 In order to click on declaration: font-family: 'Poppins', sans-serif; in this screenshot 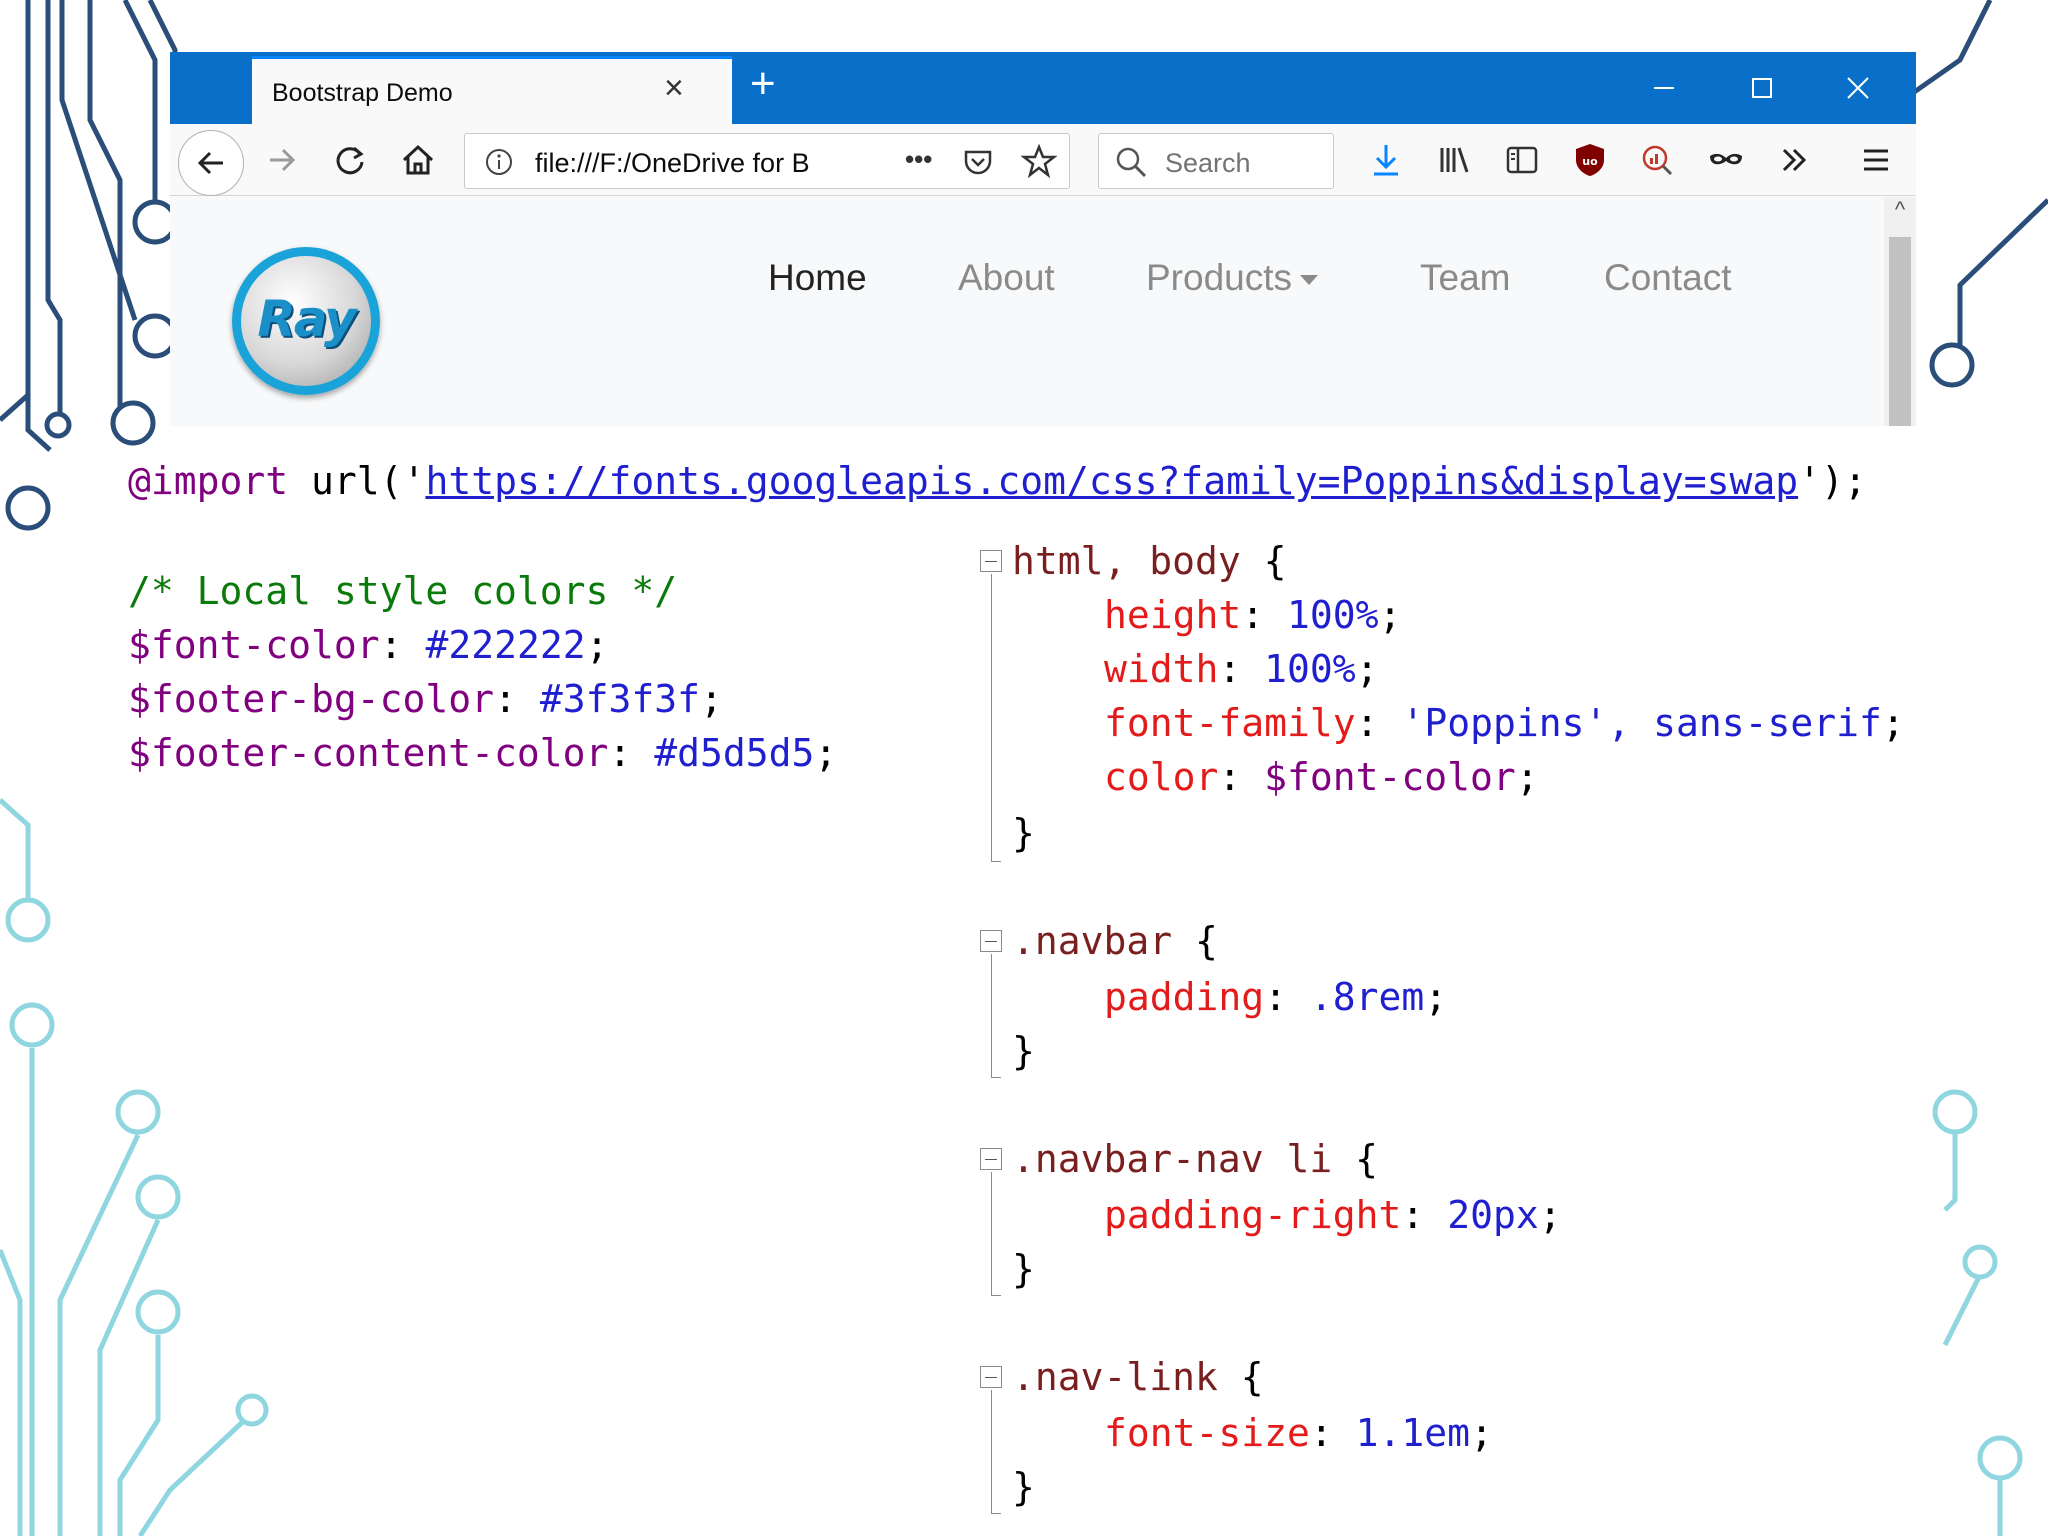, I will do `click(1504, 723)`.